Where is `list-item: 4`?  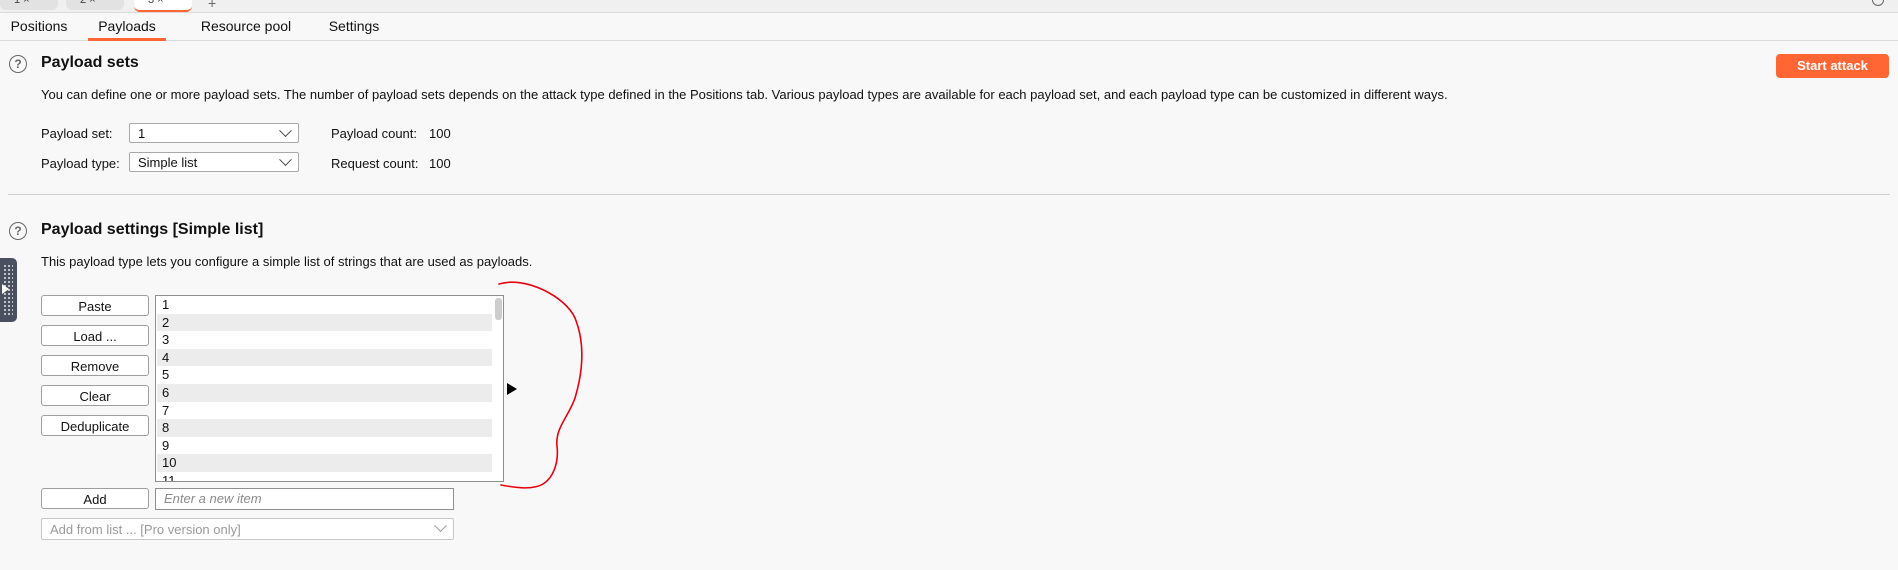 list-item: 4 is located at coordinates (324, 357).